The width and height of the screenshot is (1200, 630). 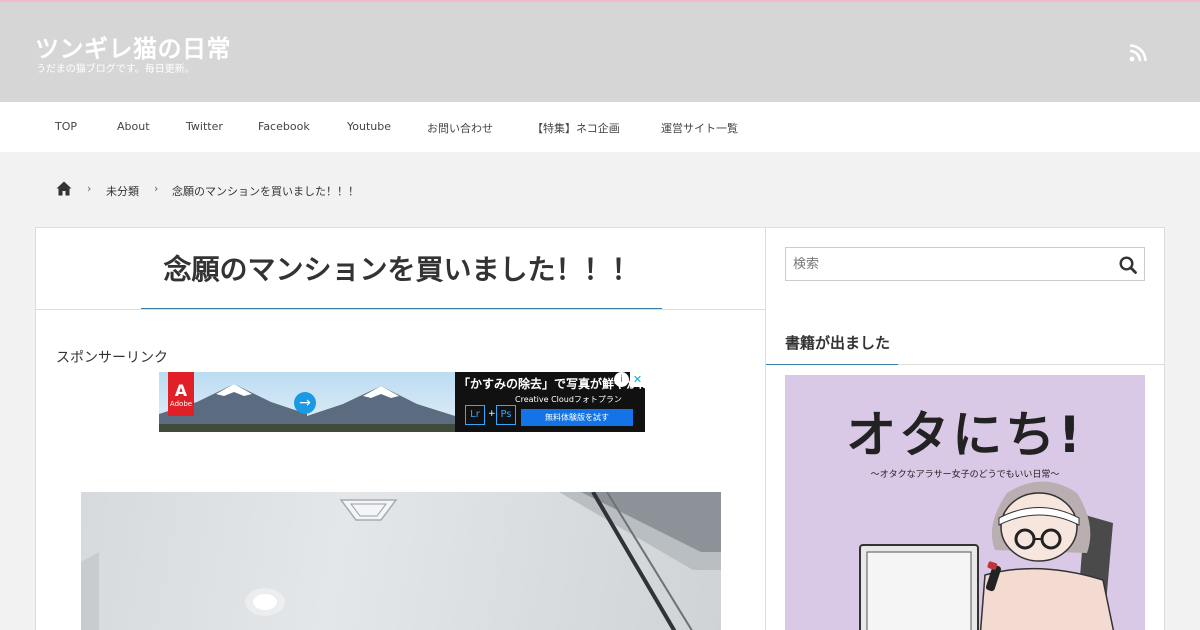 I want to click on breadcrumb: › 未分類 › 念願のマンションを買いました！！！, so click(x=600, y=190).